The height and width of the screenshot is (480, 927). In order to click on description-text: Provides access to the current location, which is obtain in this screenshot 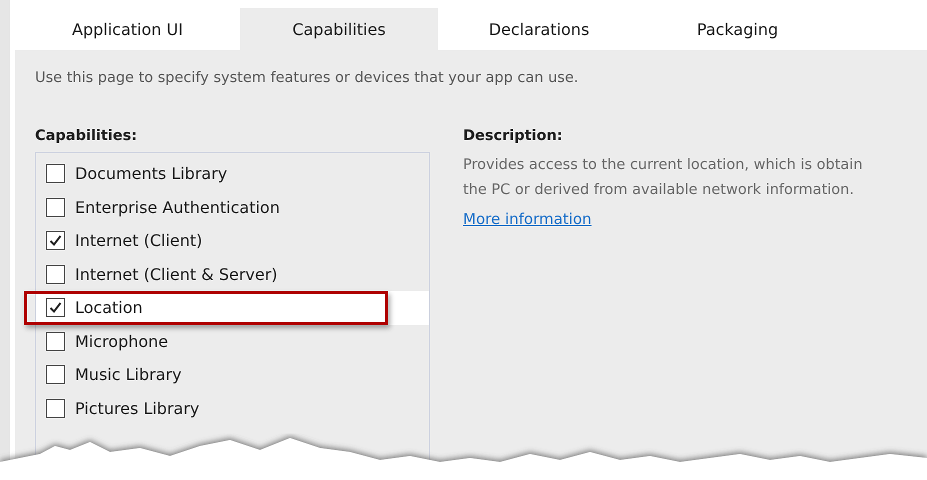, I will do `click(663, 165)`.